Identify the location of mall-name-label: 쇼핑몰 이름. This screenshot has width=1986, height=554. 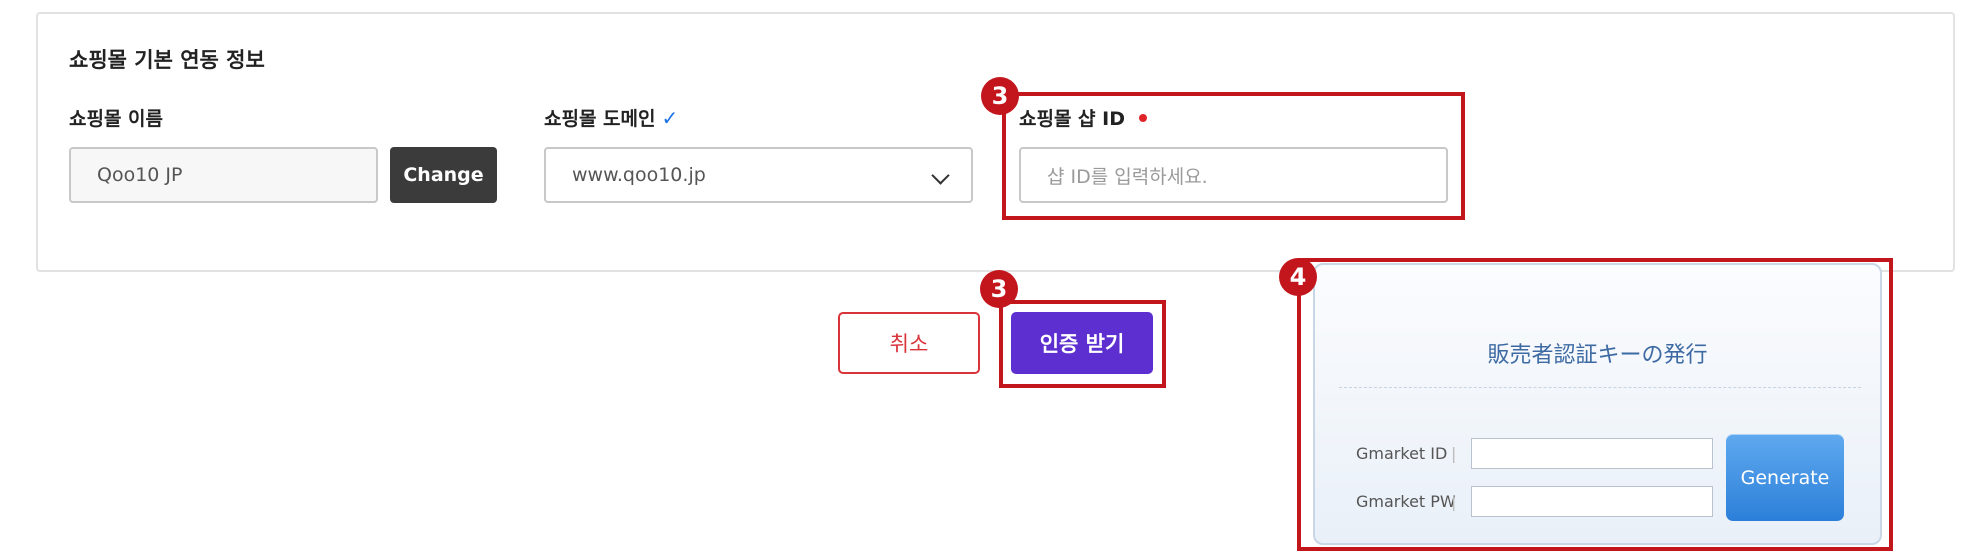
(116, 119).